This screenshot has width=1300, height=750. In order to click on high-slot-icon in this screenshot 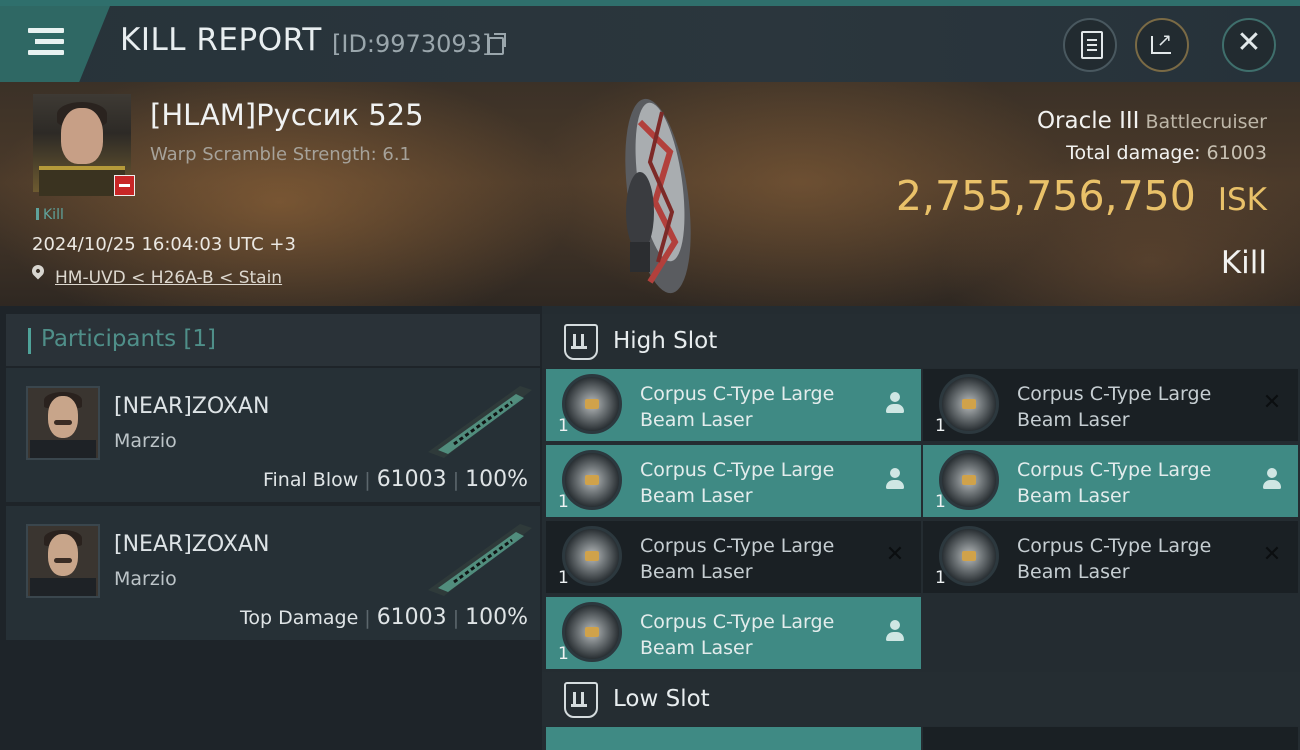, I will do `click(581, 342)`.